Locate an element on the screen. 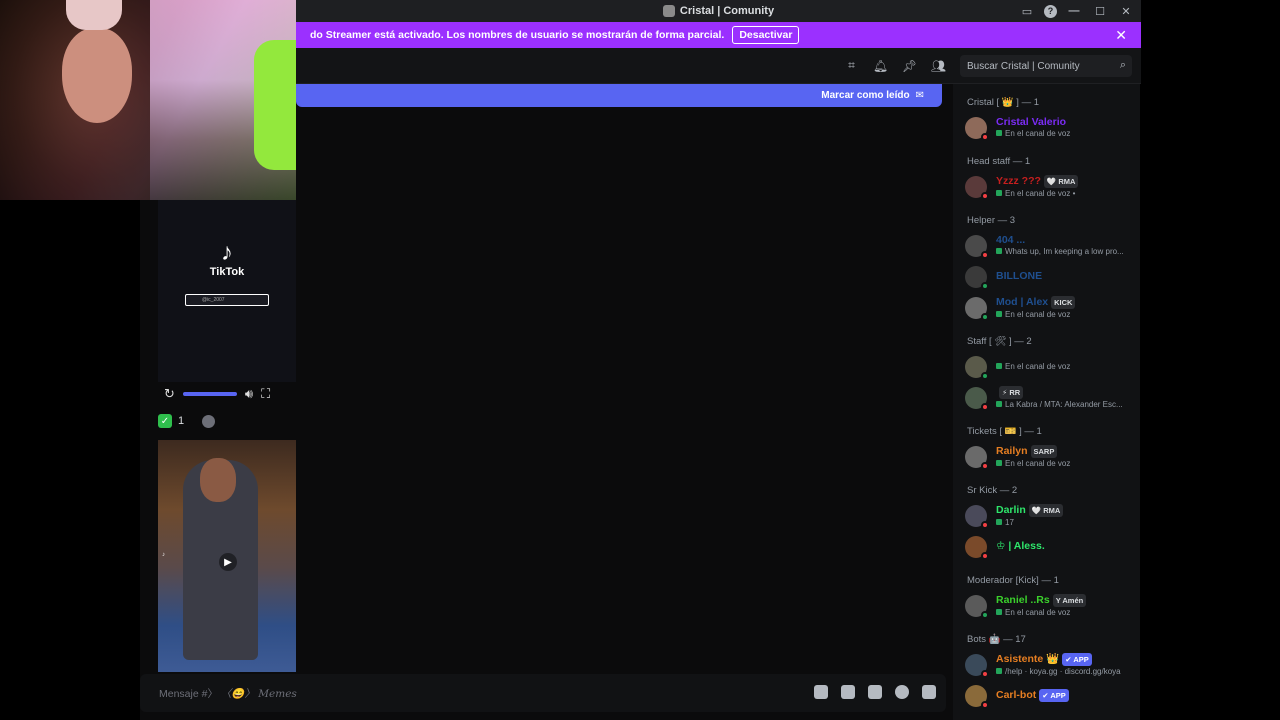  member-item: Mod | Alex KICK En el canal de voz is located at coordinates (1046, 307).